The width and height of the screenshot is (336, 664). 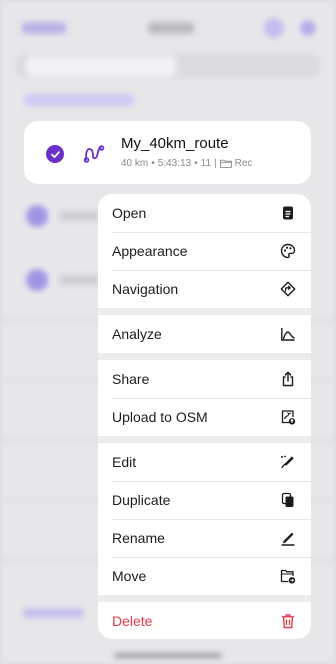 I want to click on background-search-icon, so click(x=274, y=28).